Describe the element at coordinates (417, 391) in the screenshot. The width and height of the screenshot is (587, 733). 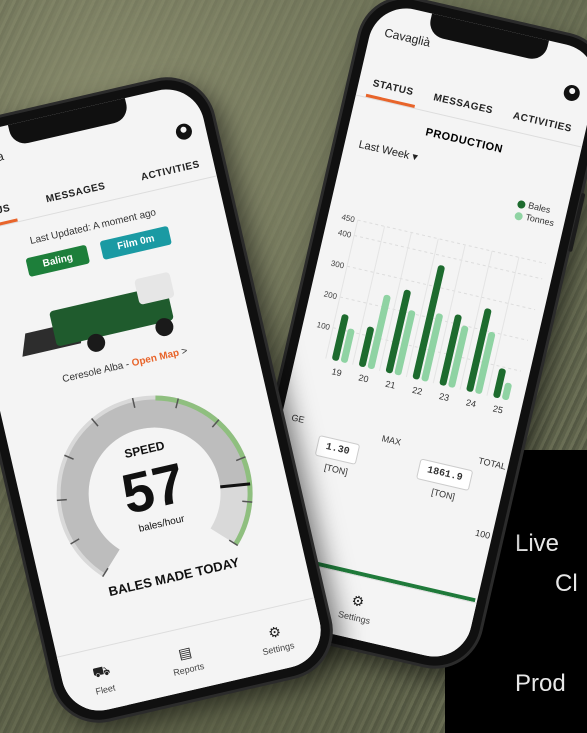
I see `x-tick-label: 22` at that location.